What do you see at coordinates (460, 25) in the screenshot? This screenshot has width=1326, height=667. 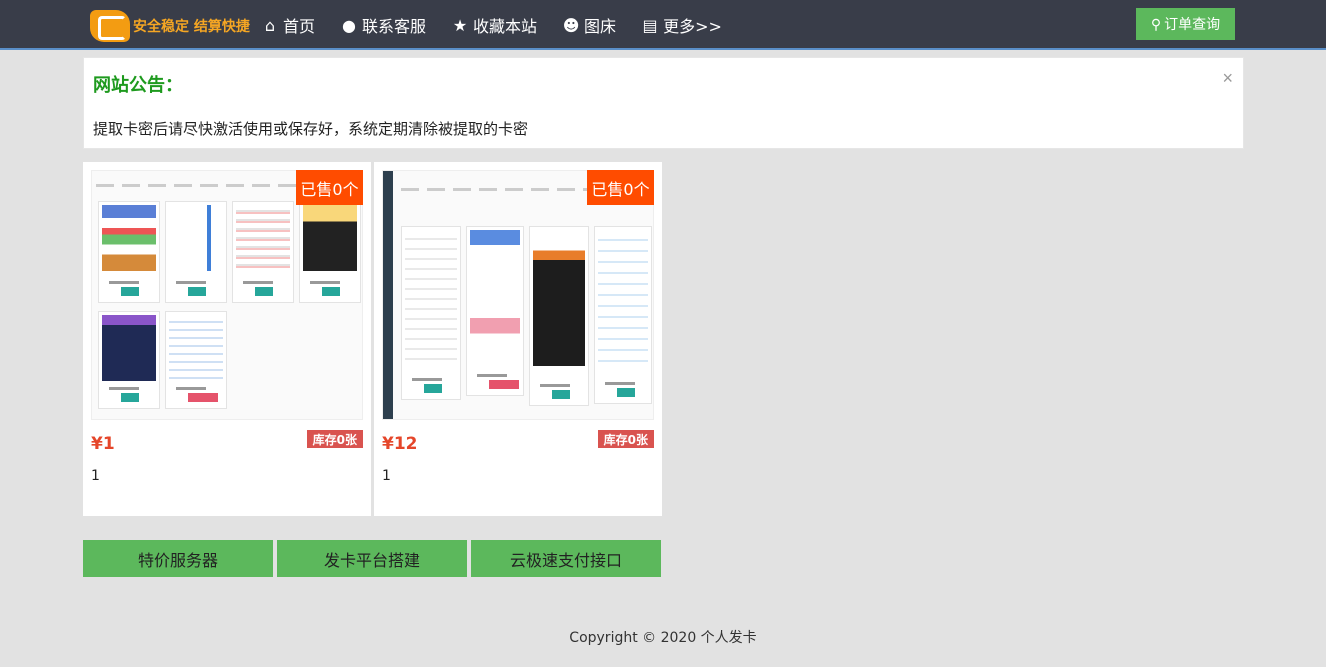 I see `star-icon: ★` at bounding box center [460, 25].